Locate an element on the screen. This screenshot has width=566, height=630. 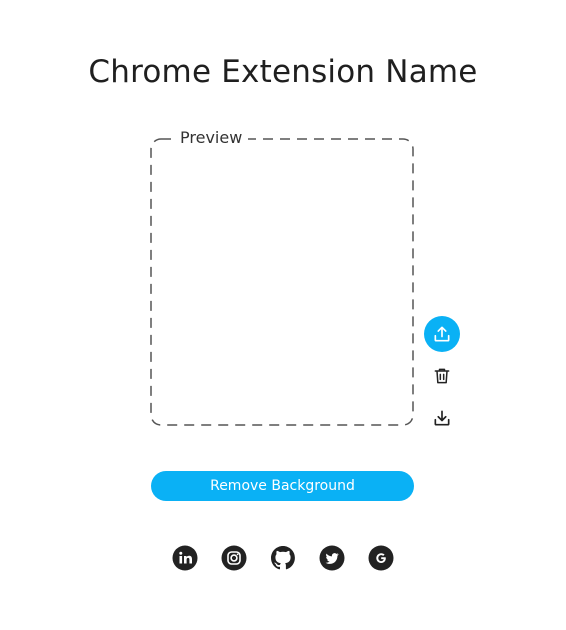
instagram-icon is located at coordinates (234, 558).